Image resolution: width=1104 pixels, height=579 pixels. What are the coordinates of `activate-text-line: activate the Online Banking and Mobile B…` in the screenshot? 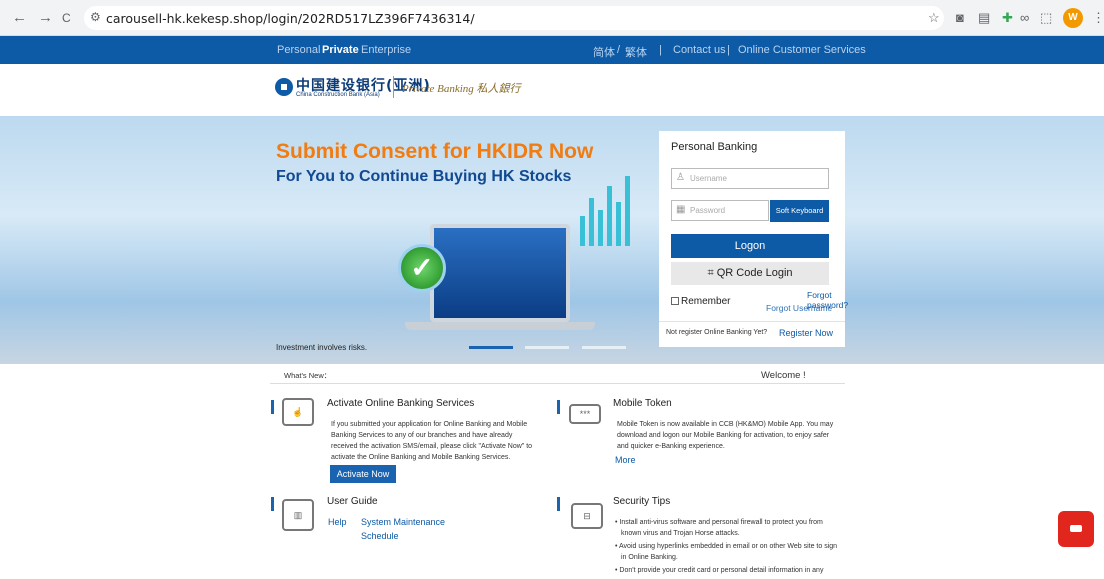 It's located at (421, 457).